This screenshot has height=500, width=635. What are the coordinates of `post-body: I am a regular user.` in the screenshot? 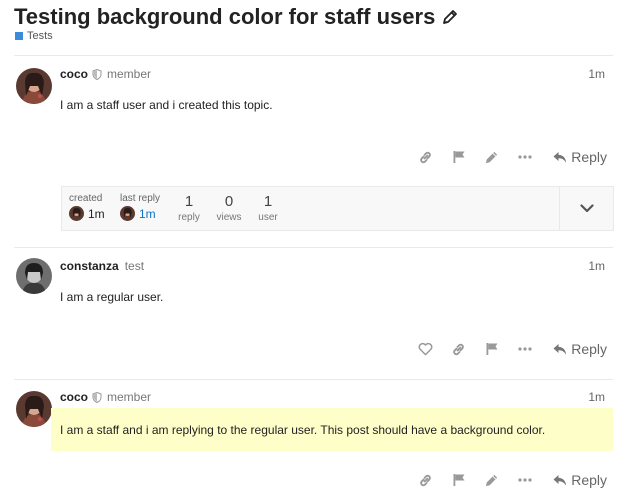 It's located at (112, 297).